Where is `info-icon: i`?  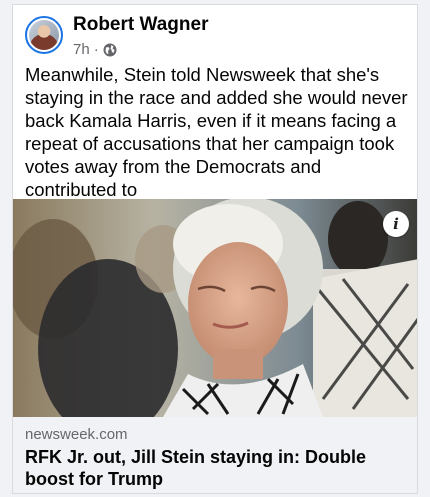 info-icon: i is located at coordinates (396, 224).